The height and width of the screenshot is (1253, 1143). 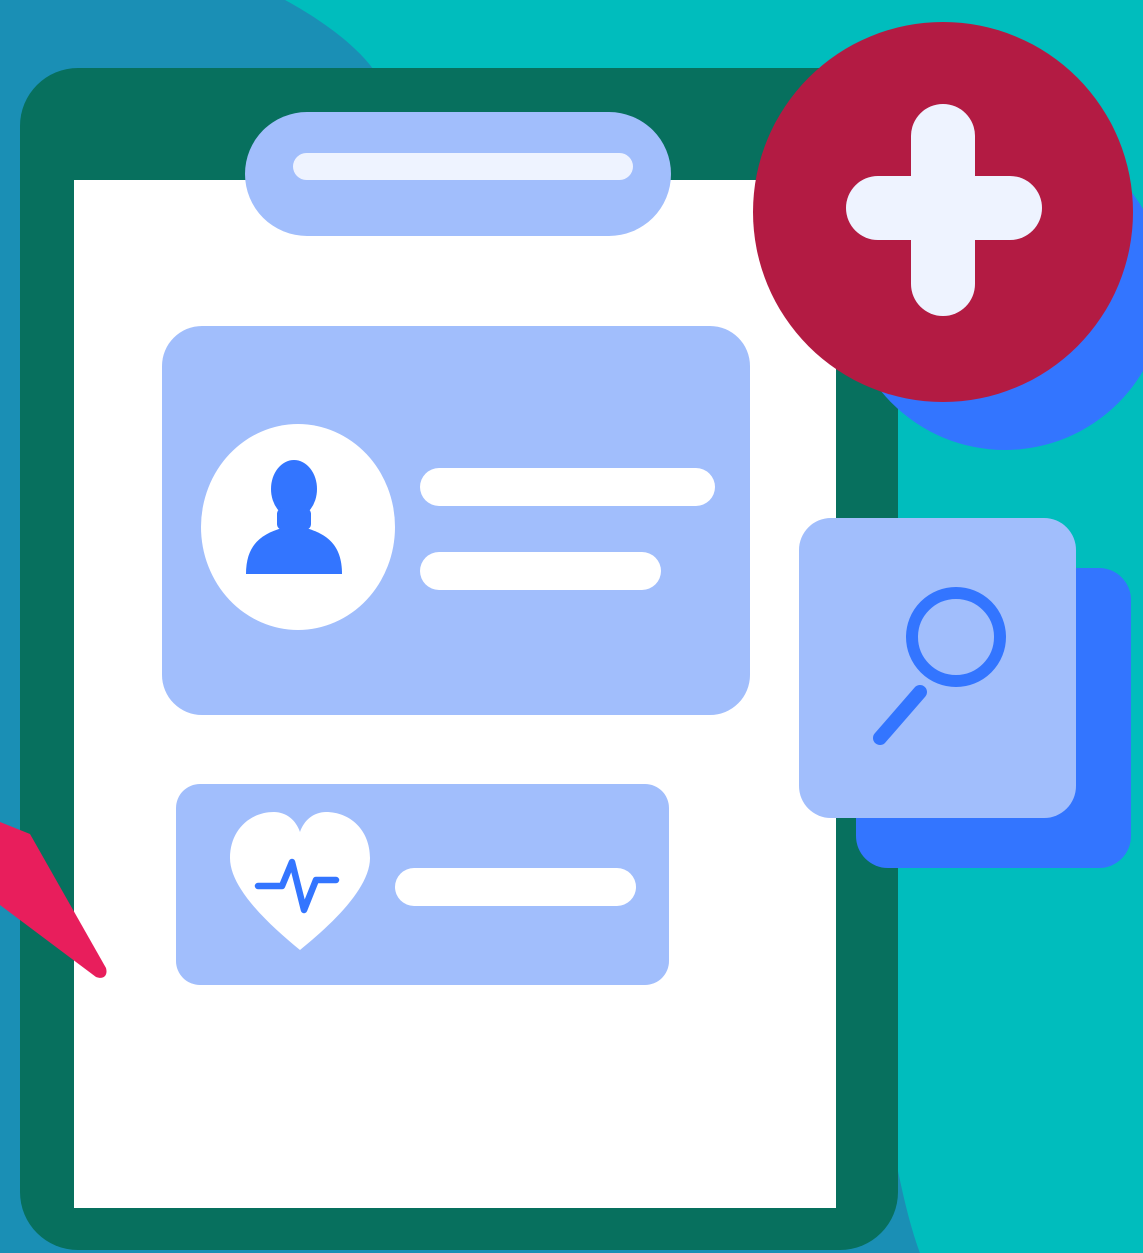 What do you see at coordinates (463, 166) in the screenshot?
I see `clipboard-clip-bar` at bounding box center [463, 166].